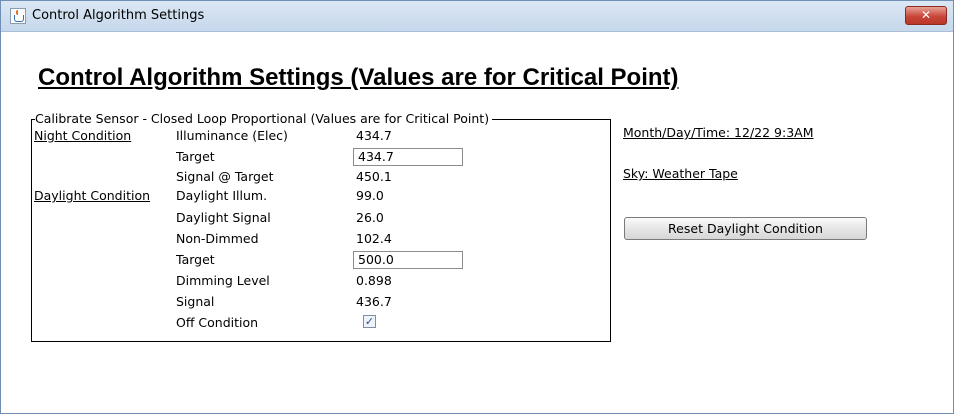  Describe the element at coordinates (374, 238) in the screenshot. I see `non-dimmed-value: 102.4` at that location.